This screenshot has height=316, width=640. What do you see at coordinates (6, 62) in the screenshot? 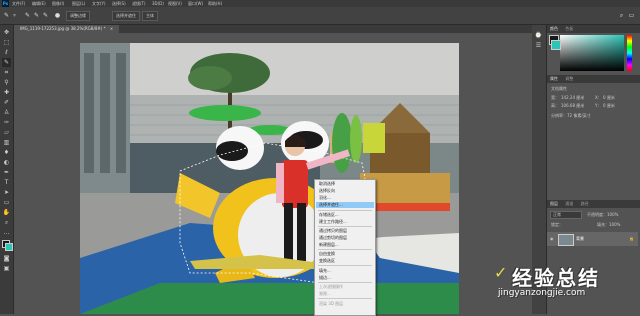
I see `quick-selection-tool-icon: ✎` at bounding box center [6, 62].